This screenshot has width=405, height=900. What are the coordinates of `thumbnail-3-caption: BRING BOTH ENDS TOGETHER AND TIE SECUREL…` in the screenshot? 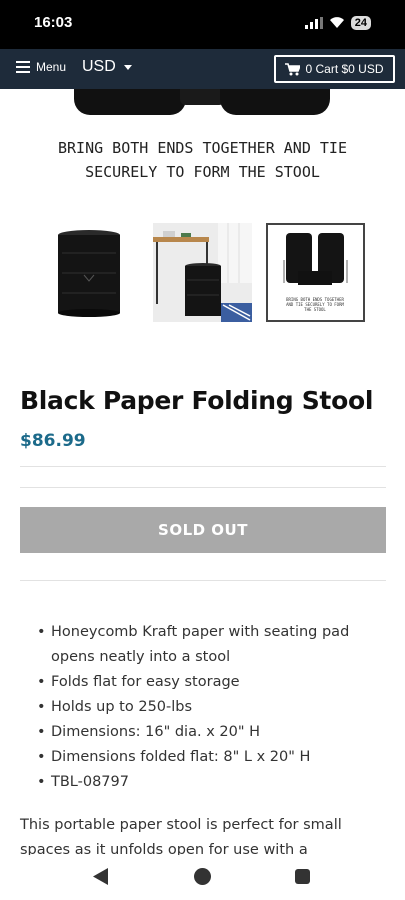 It's located at (315, 304).